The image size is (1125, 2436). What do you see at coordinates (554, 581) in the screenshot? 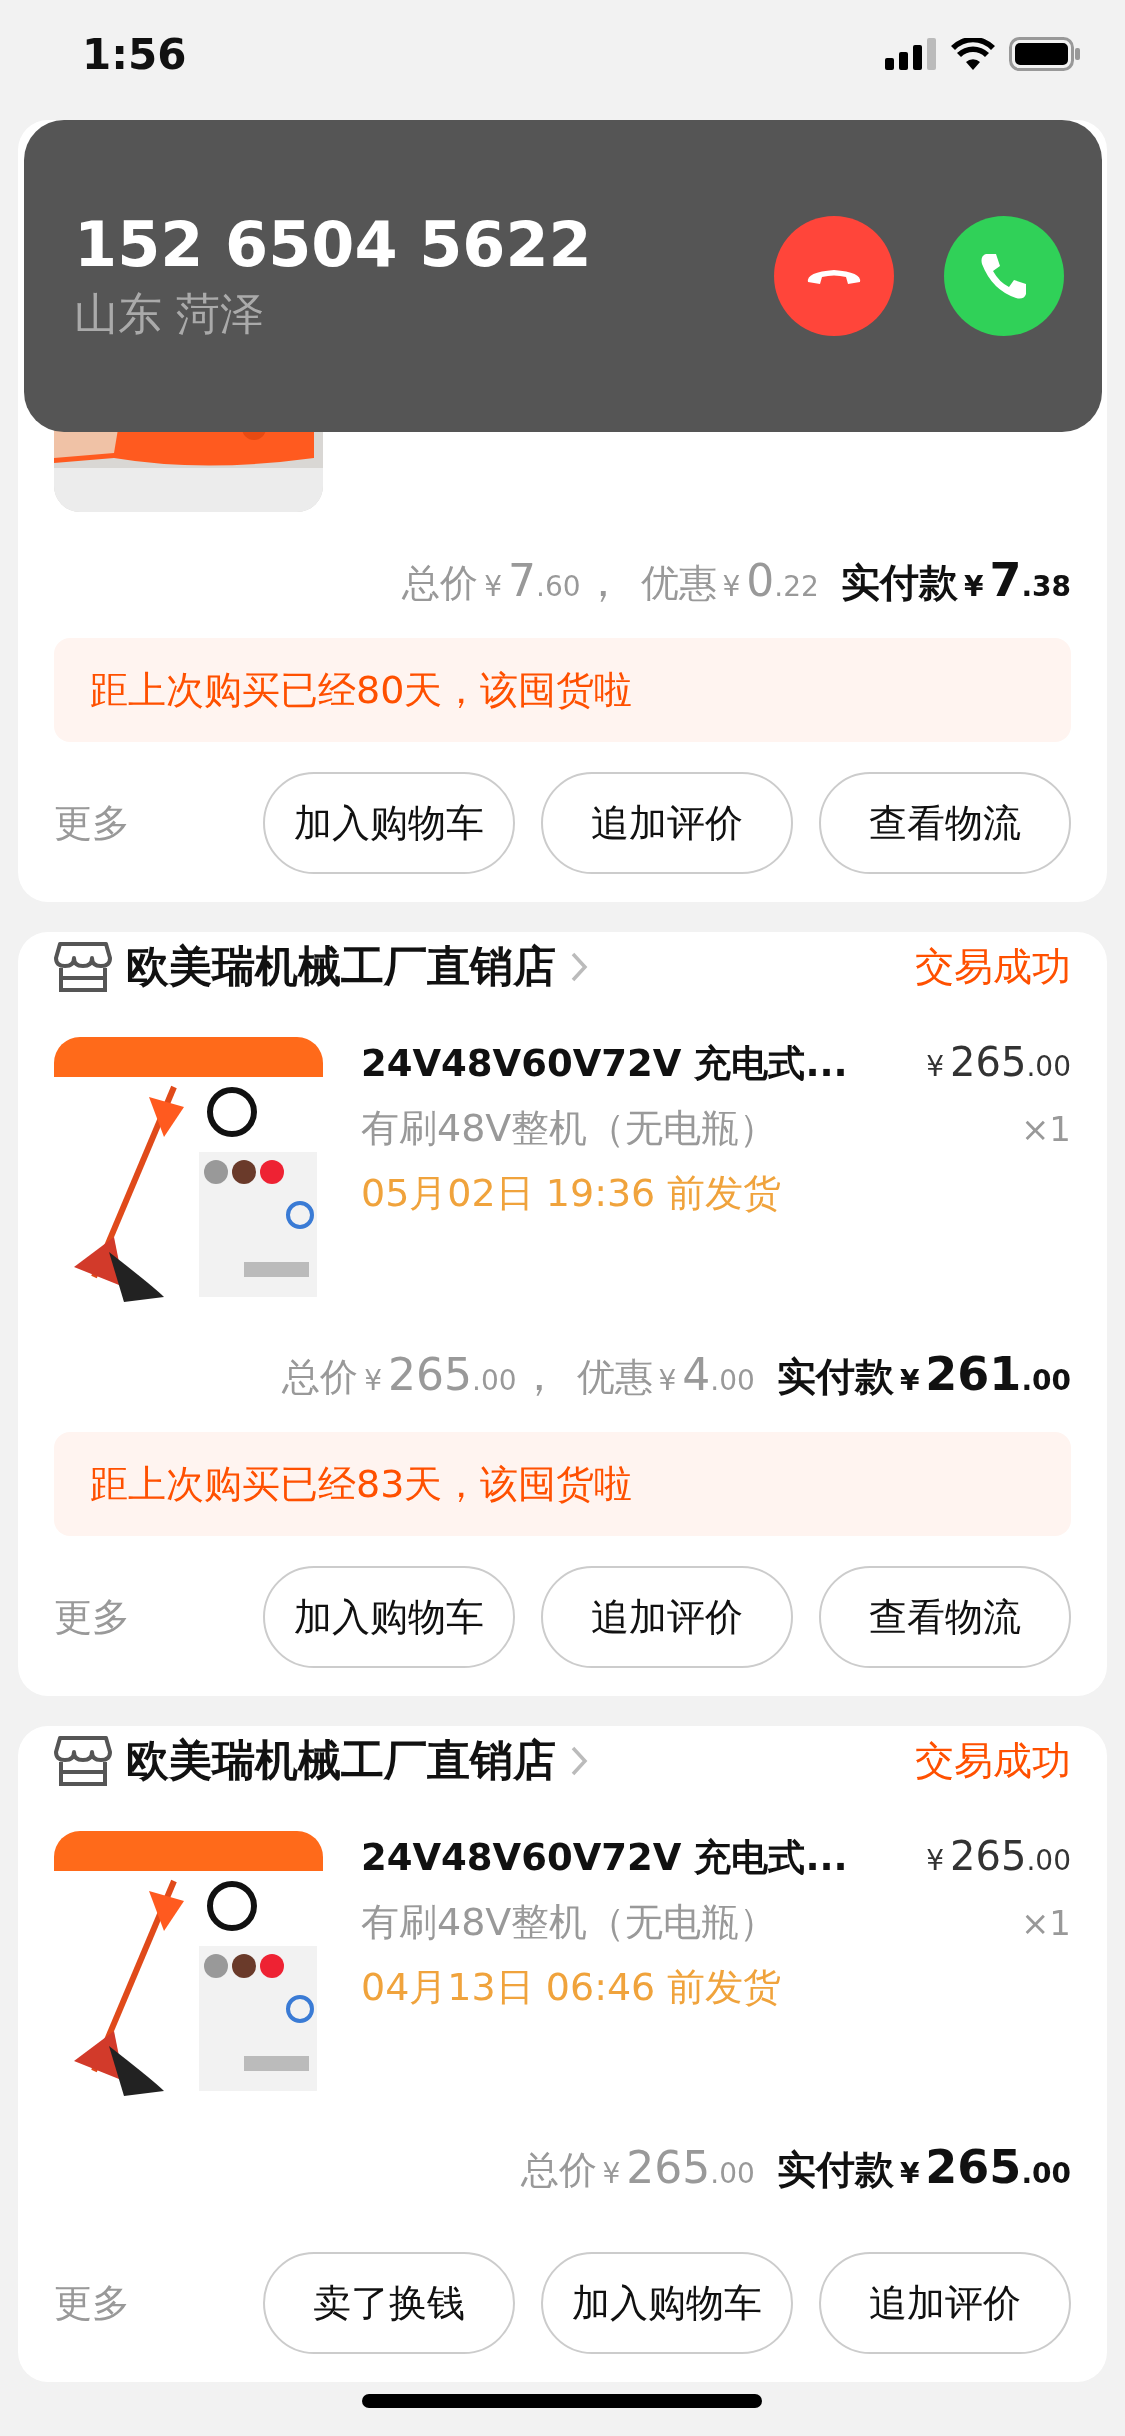
I see `price-amount: ¥7.60，` at bounding box center [554, 581].